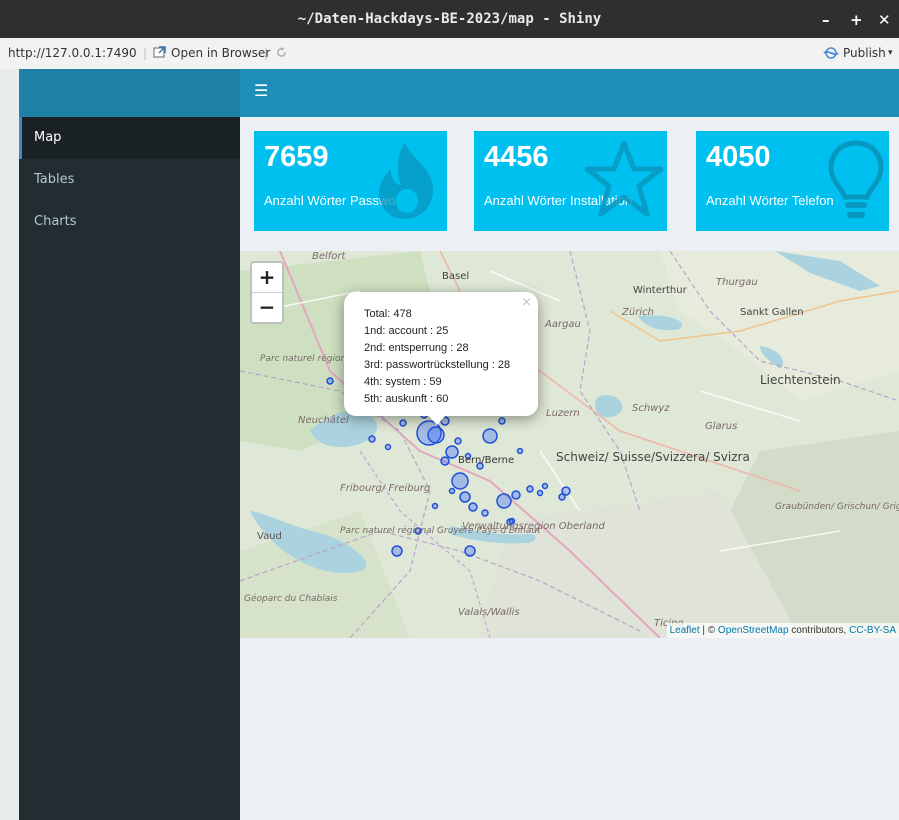 This screenshot has height=820, width=899. Describe the element at coordinates (660, 290) in the screenshot. I see `place-label: Winterthur` at that location.